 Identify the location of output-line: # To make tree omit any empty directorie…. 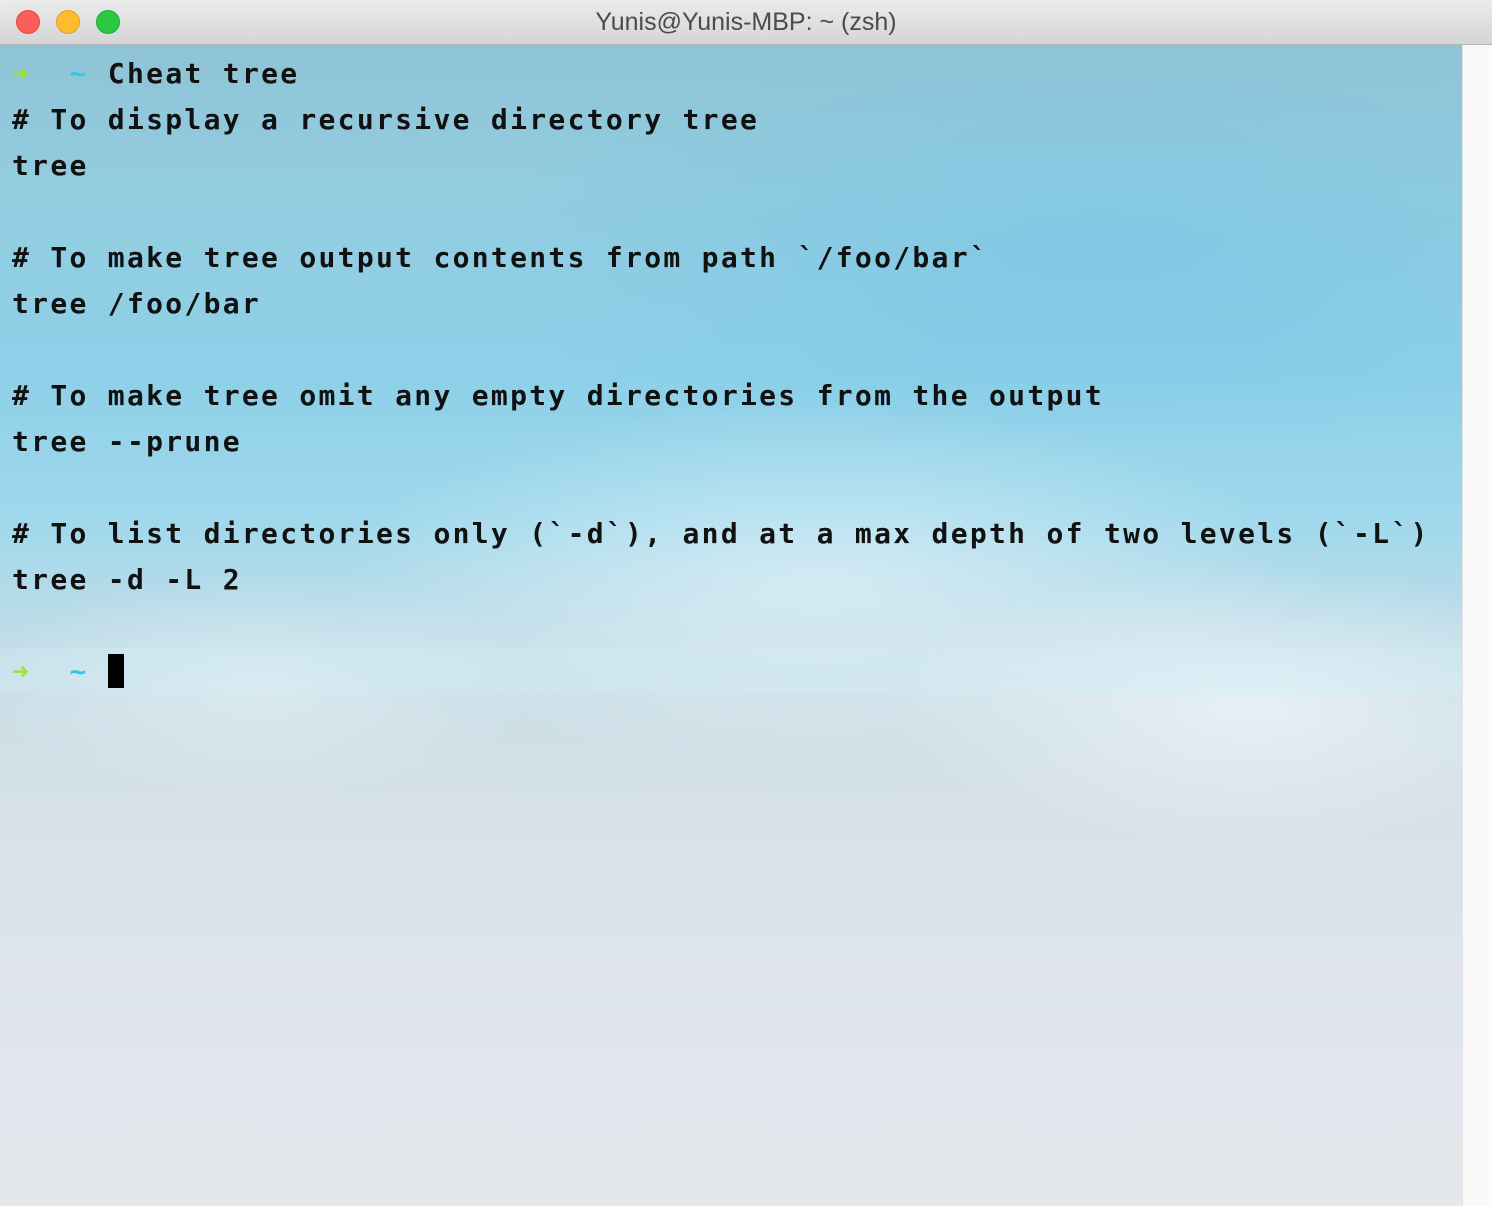
(558, 395).